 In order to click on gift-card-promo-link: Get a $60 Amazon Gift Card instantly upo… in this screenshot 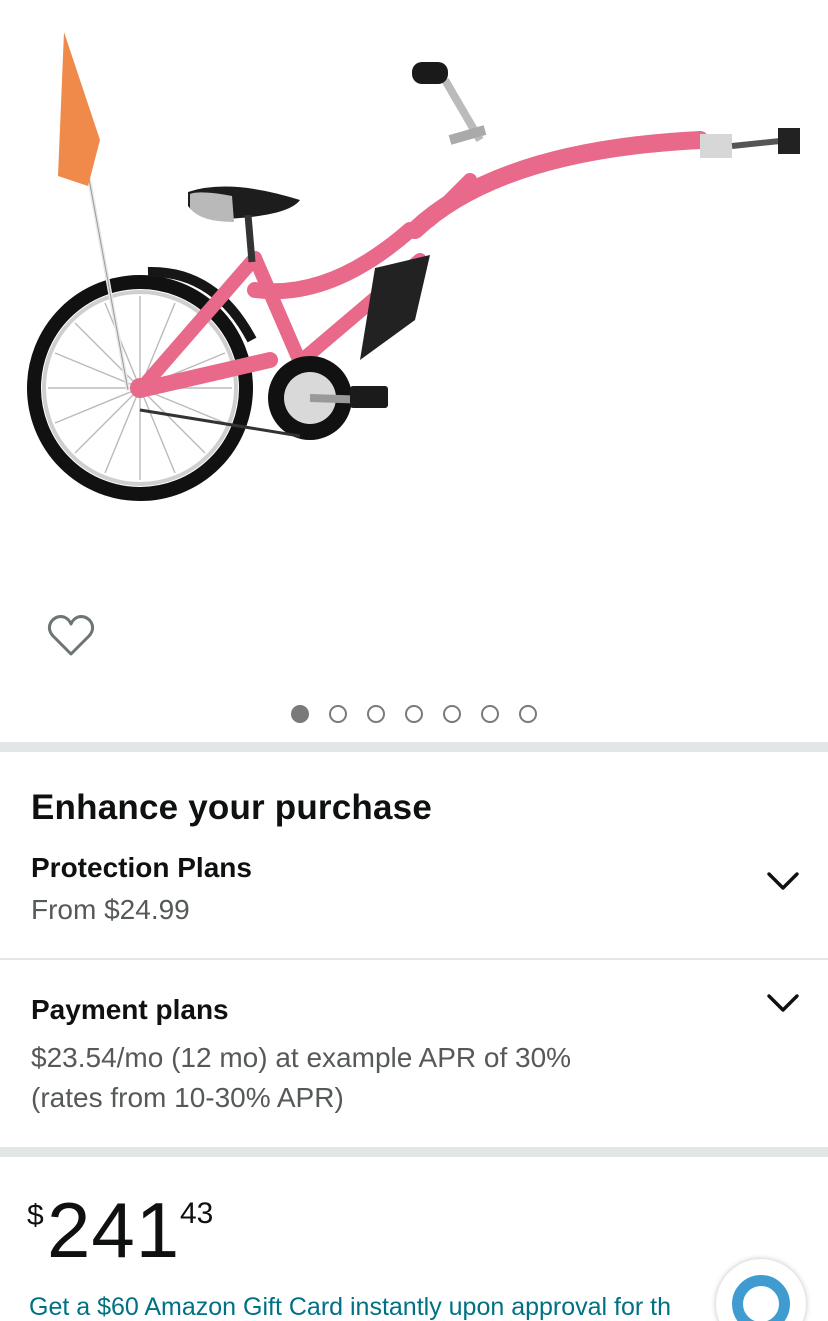, I will do `click(374, 1307)`.